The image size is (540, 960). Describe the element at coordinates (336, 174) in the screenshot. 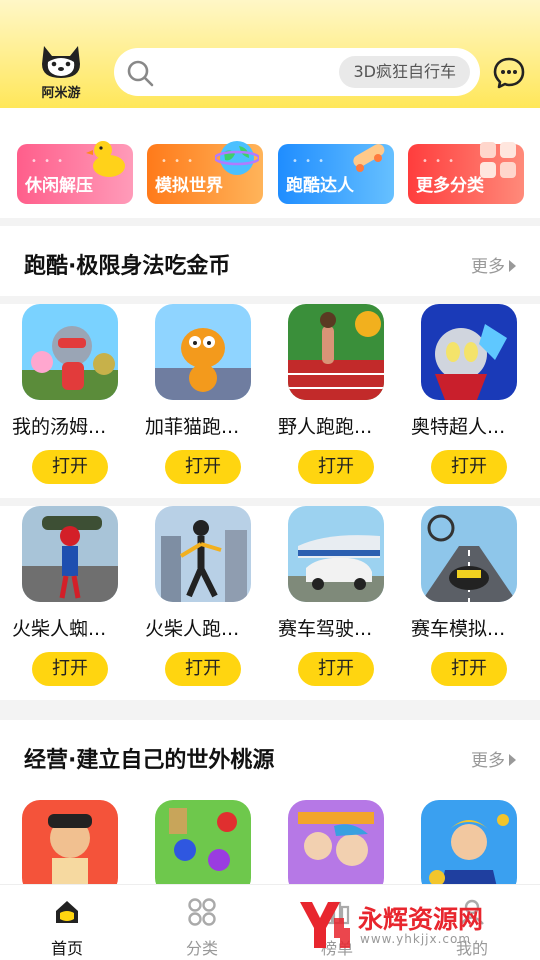

I see `category-parkour: • • • 跑酷达人` at that location.